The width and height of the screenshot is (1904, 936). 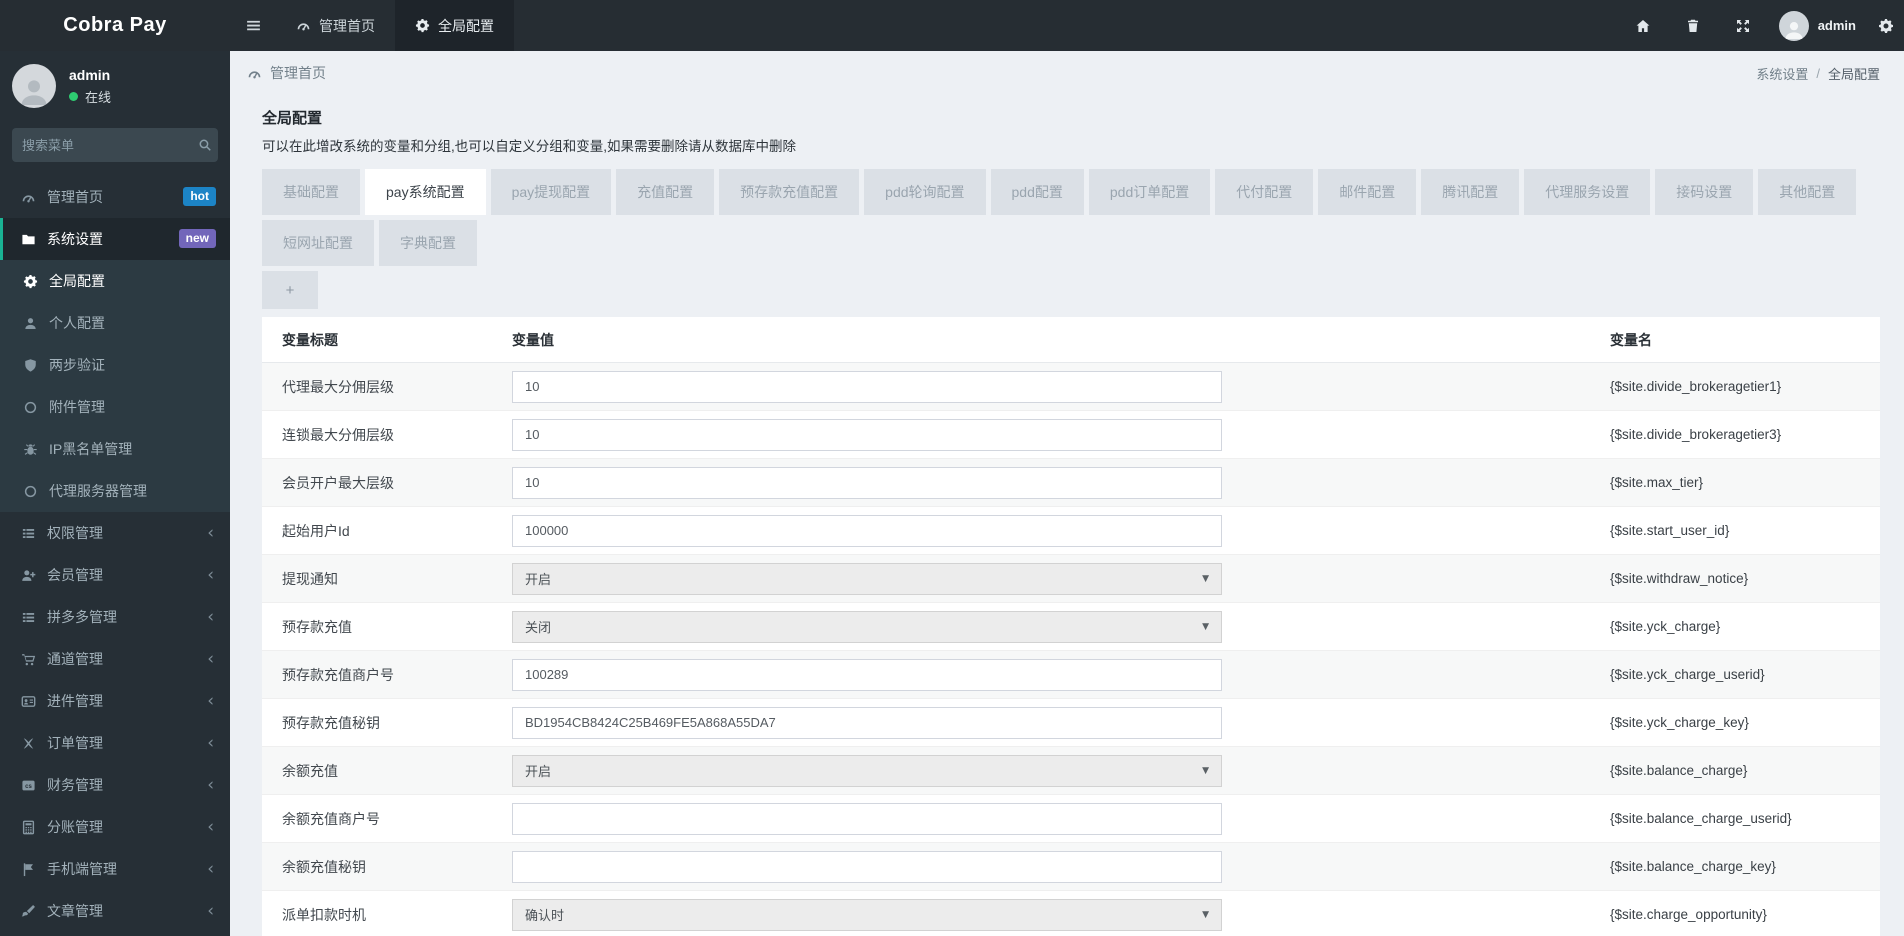 I want to click on sidebar-item-label: 订单管理, so click(x=75, y=743).